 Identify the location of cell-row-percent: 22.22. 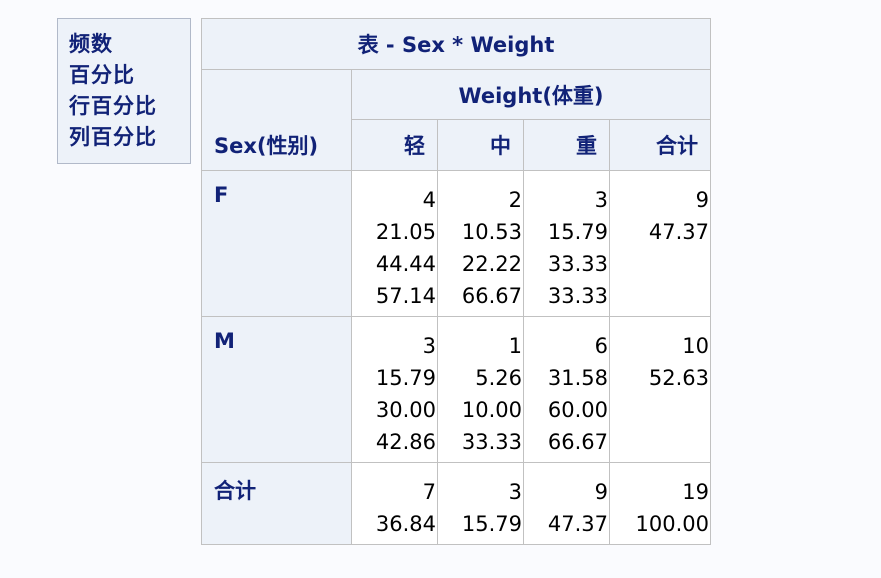
(491, 264).